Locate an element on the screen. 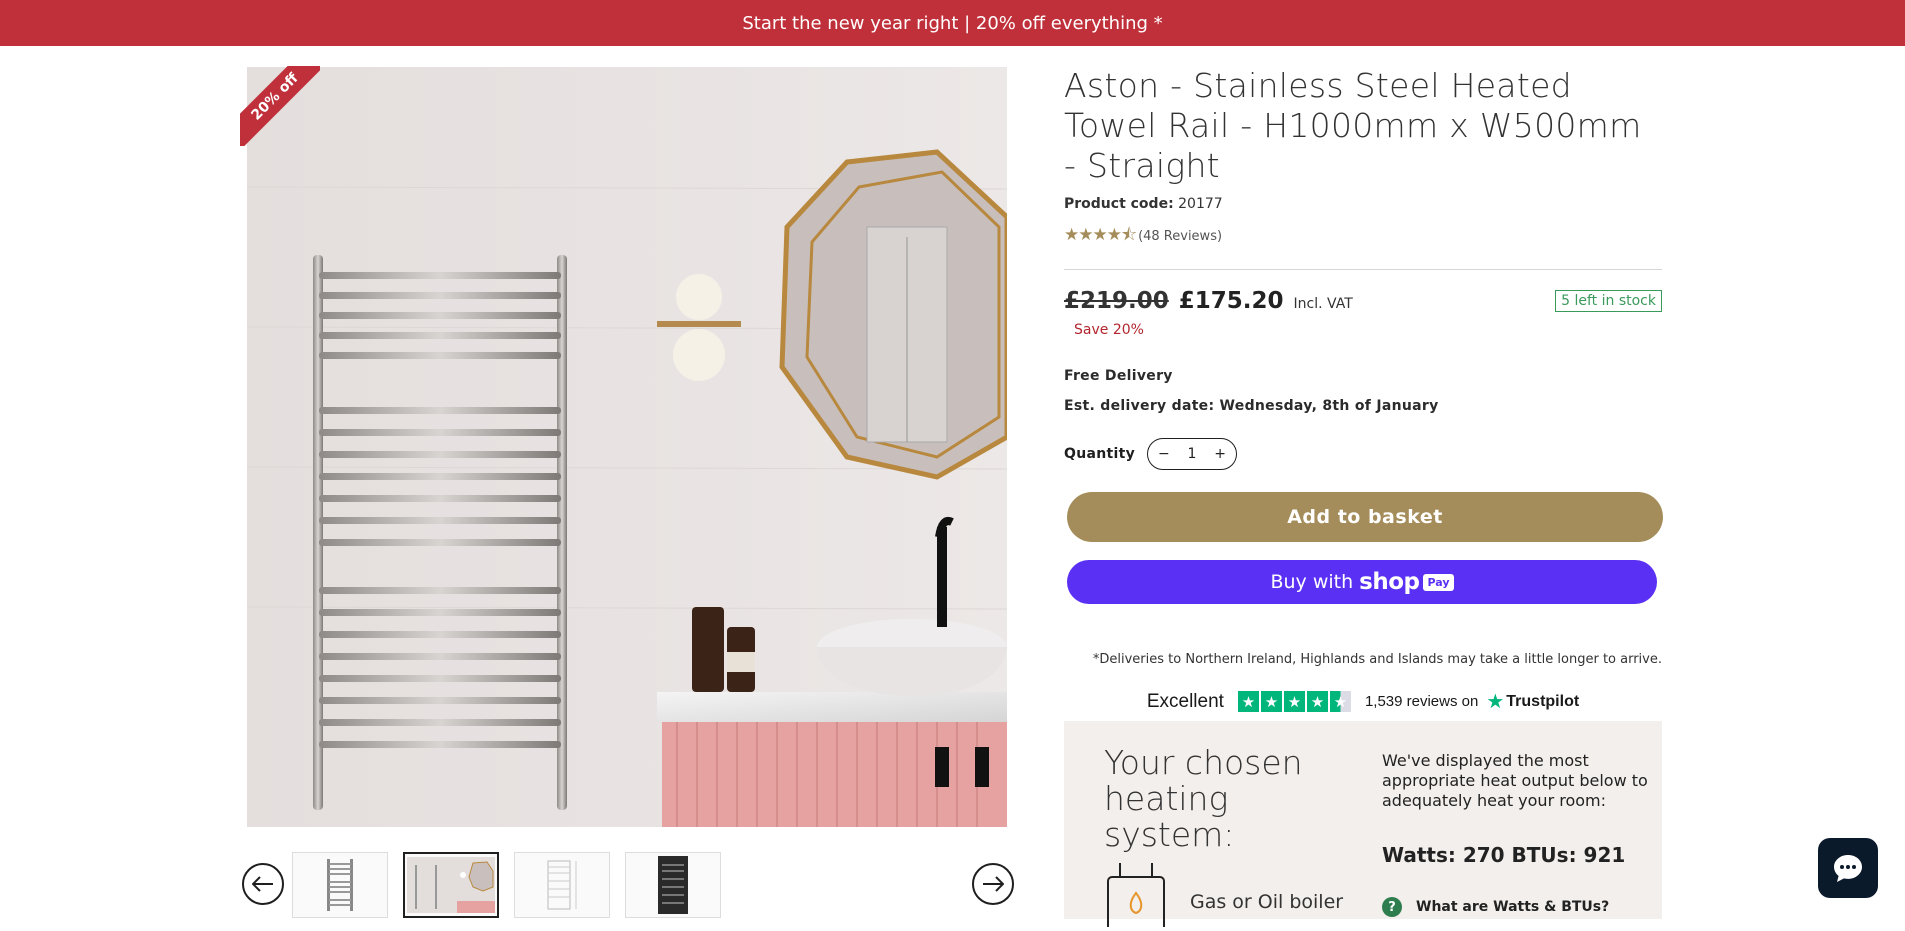 The width and height of the screenshot is (1905, 931). vat-label: Incl. VAT is located at coordinates (1323, 304).